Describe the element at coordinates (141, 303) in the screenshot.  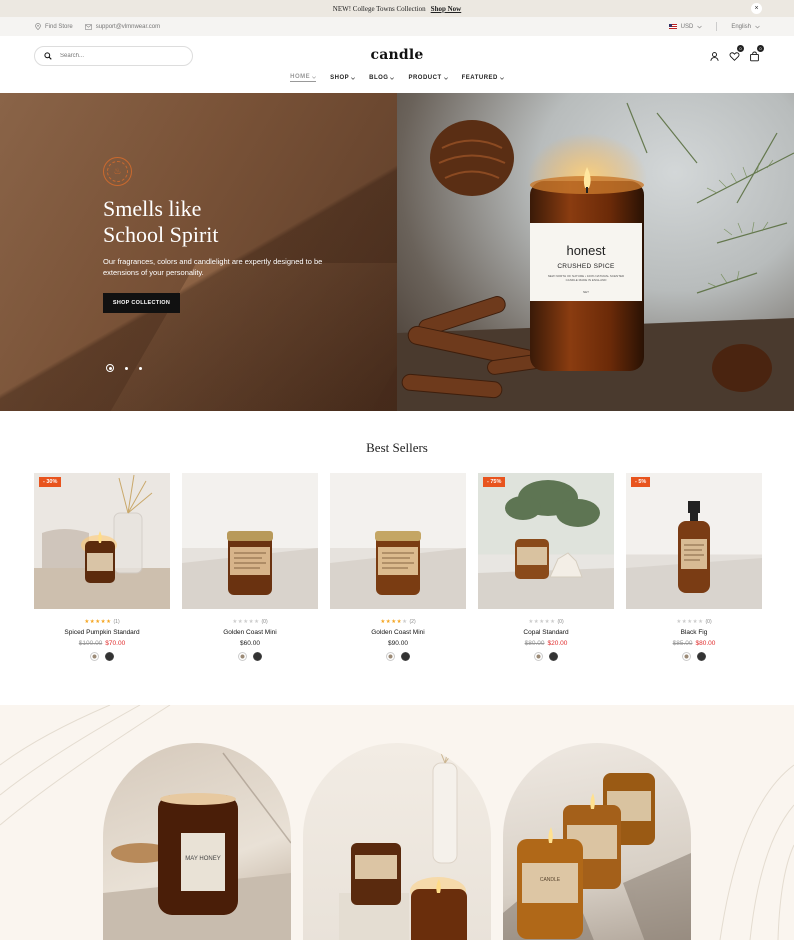
I see `shop-collection-button: SHOP COLLECTION` at that location.